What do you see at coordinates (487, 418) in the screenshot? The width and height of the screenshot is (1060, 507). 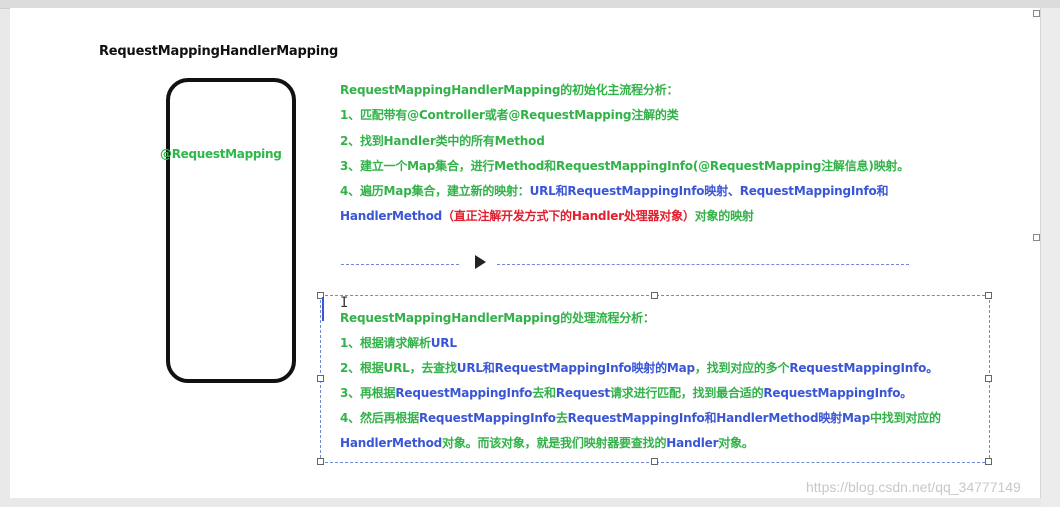 I see `process-step-4-b: RequestMappingInfo` at bounding box center [487, 418].